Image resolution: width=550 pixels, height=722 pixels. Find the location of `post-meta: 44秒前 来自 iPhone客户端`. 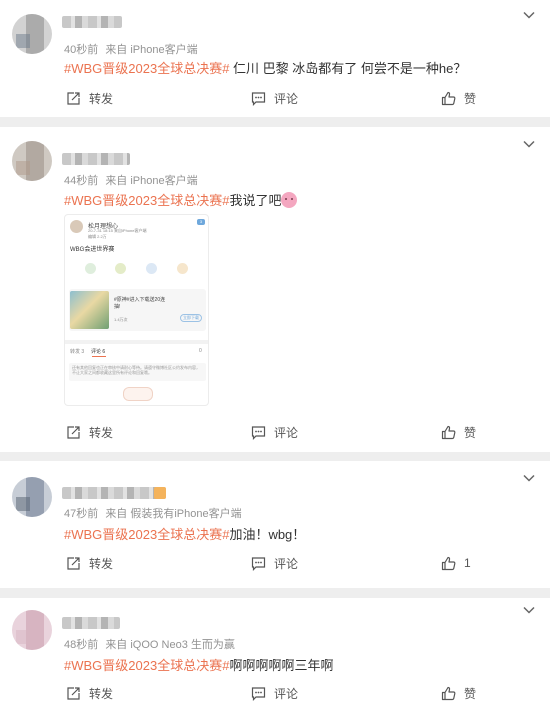

post-meta: 44秒前 来自 iPhone客户端 is located at coordinates (133, 180).